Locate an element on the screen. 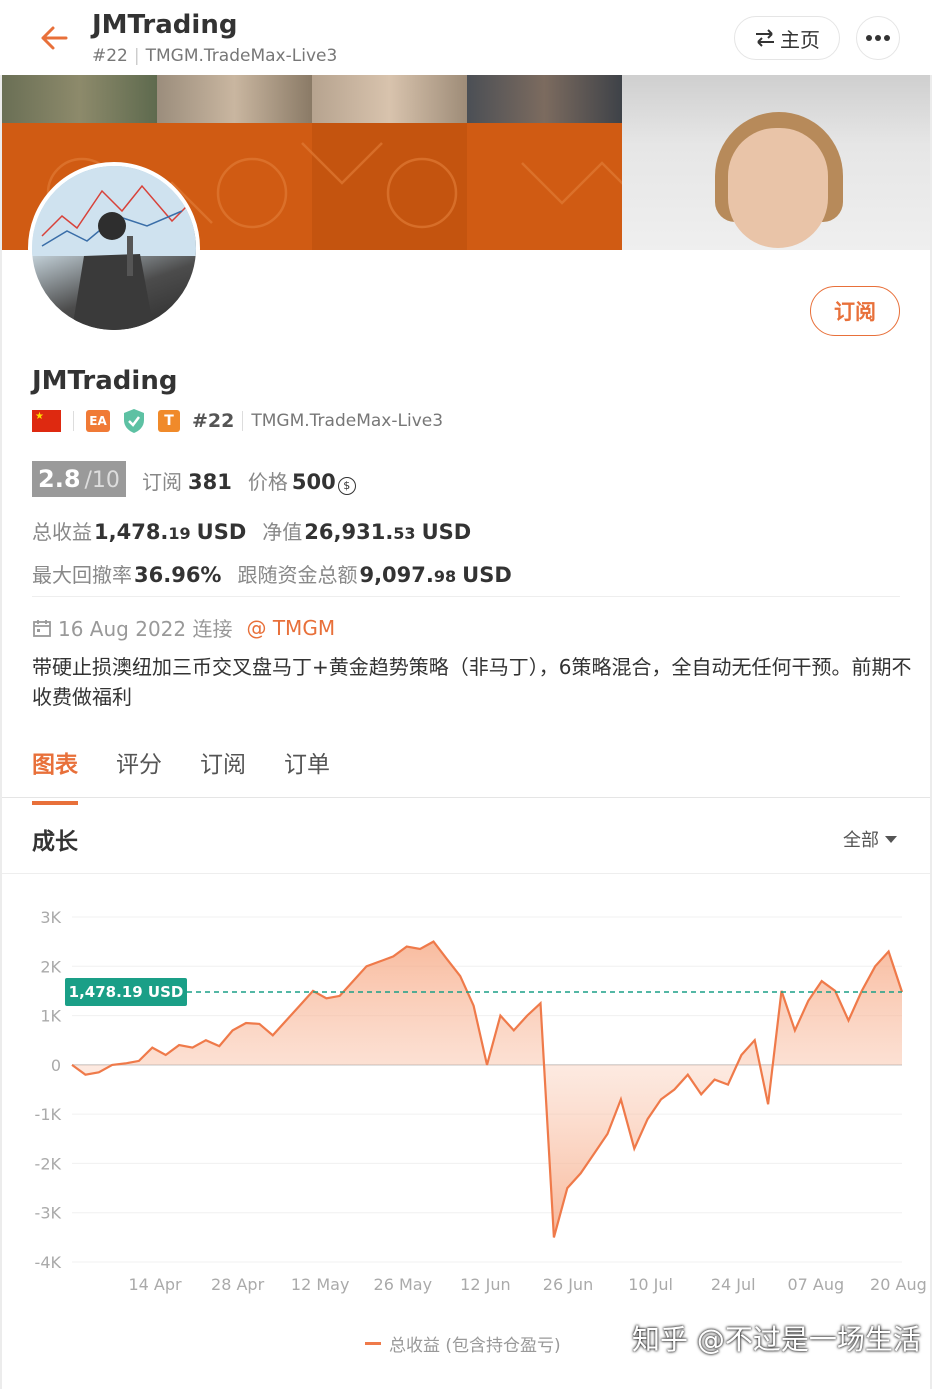 The width and height of the screenshot is (935, 1389). top-header: JMTrading #22 | TMGM.TradeMax-Live3 主页 is located at coordinates (467, 37).